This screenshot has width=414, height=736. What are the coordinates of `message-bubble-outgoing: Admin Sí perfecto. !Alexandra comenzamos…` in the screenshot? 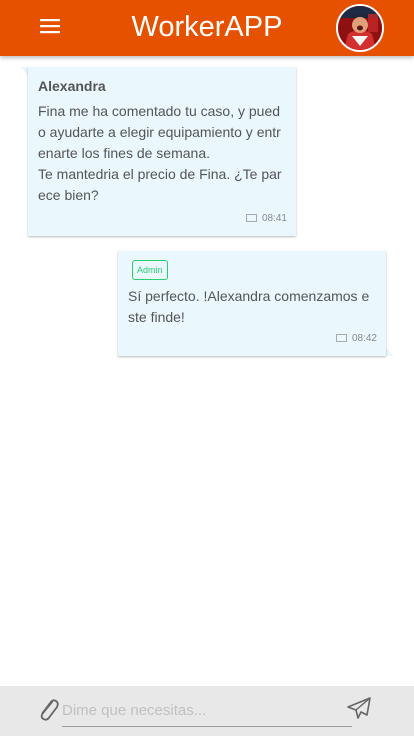 It's located at (252, 303).